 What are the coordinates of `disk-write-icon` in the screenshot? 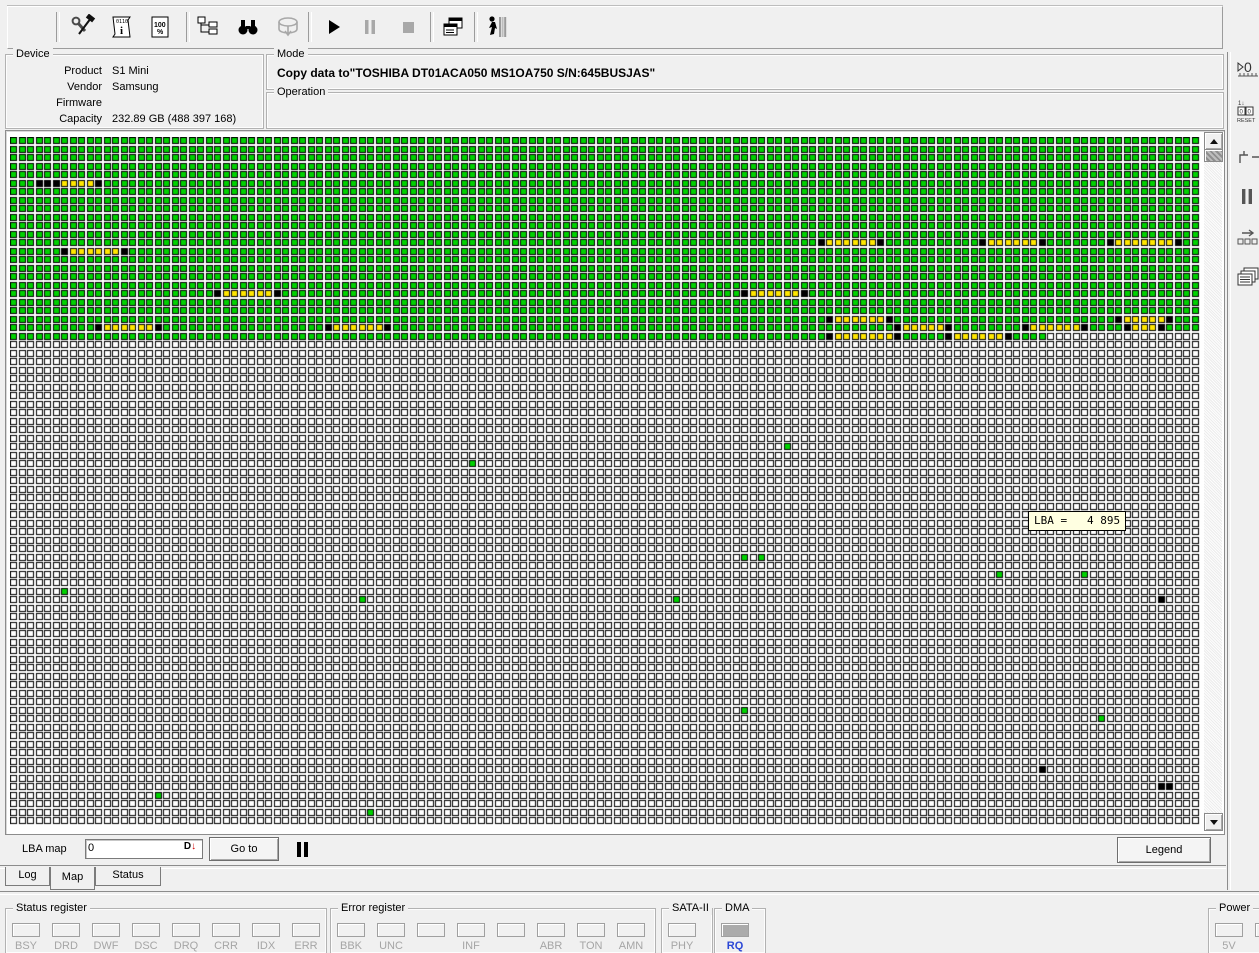 It's located at (288, 27).